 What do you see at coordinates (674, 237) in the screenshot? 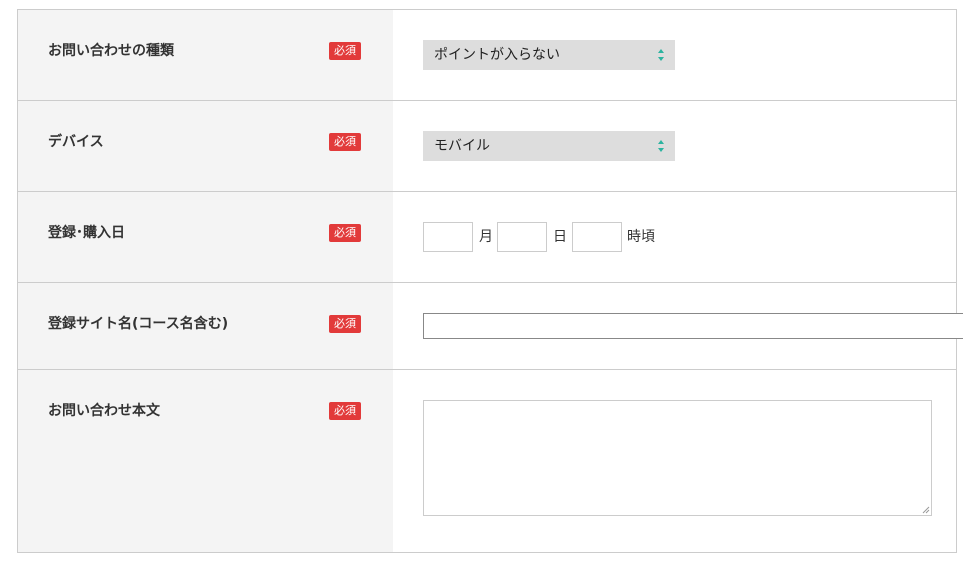
I see `value-cell: 月 日 時頃` at bounding box center [674, 237].